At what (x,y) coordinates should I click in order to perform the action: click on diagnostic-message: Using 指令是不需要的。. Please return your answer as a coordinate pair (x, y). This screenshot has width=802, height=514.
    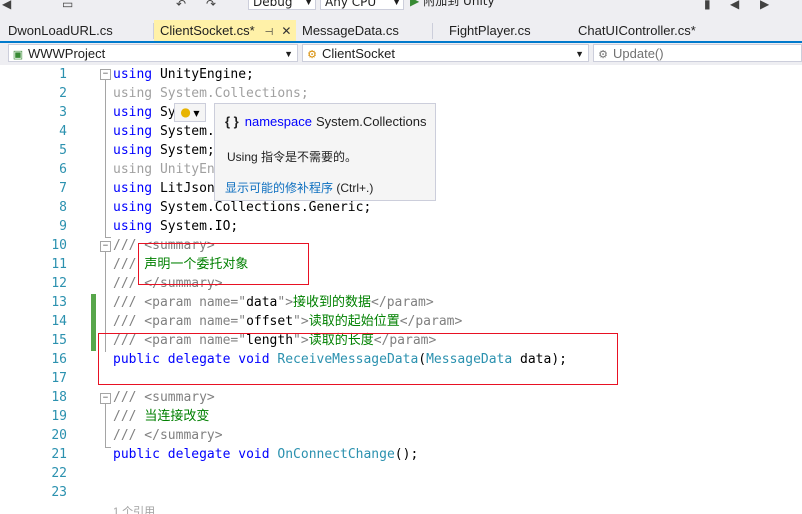
    Looking at the image, I should click on (292, 157).